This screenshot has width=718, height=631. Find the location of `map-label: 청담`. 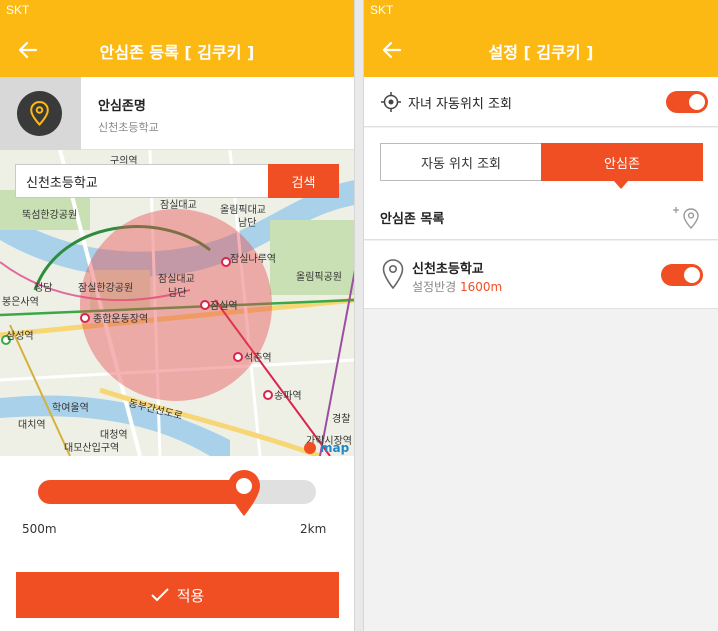

map-label: 청담 is located at coordinates (43, 288).